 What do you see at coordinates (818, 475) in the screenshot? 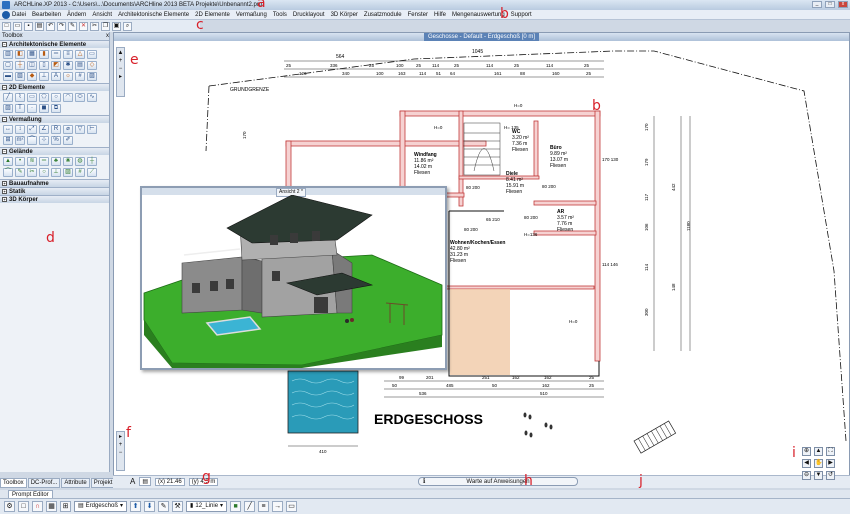
I see `pan-down-icon: ▼` at bounding box center [818, 475].